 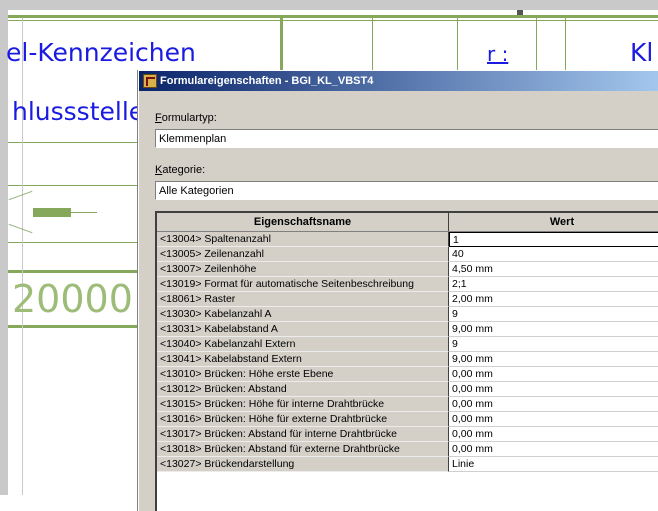 I want to click on table-row: <13031> Kabelabstand A 9,00 mm, so click(x=407, y=329).